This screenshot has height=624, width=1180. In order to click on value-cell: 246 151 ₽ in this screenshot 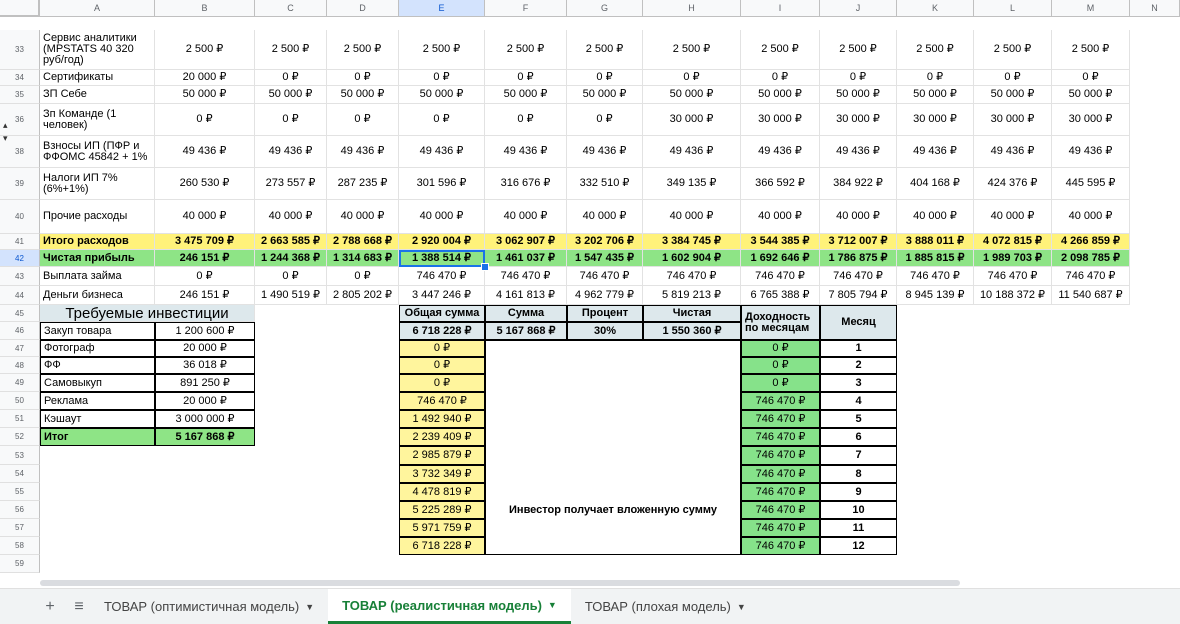, I will do `click(205, 258)`.